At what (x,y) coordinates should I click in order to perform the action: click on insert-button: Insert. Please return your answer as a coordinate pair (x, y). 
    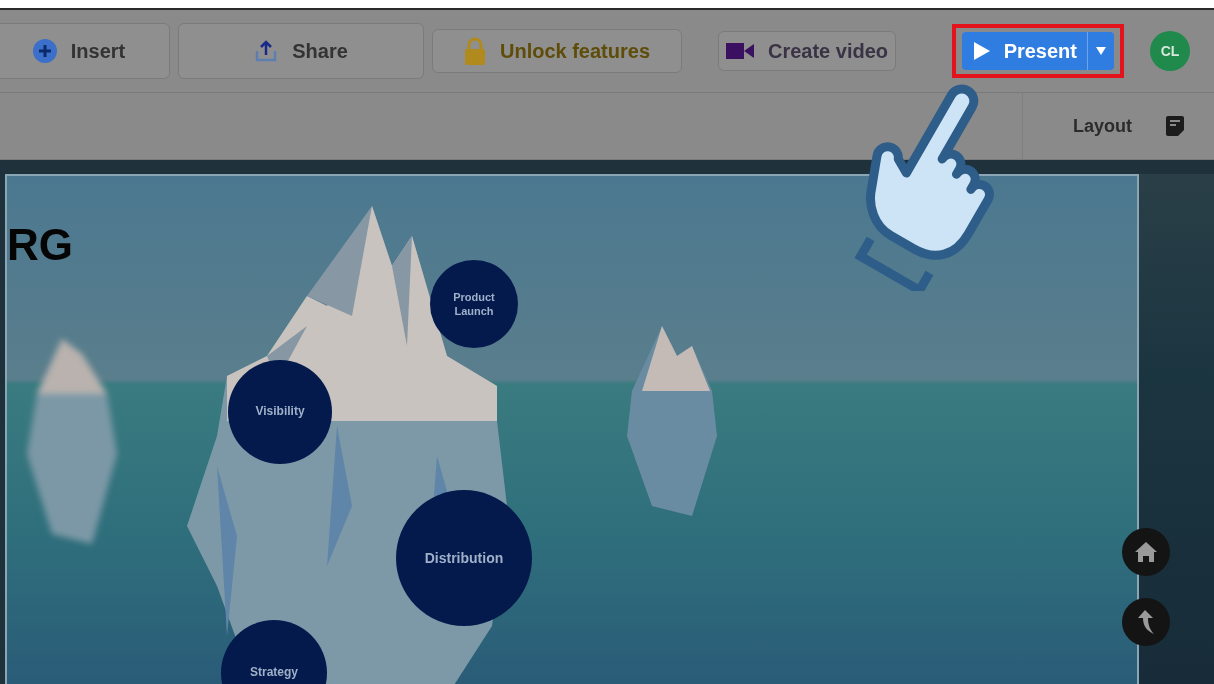
    Looking at the image, I should click on (85, 51).